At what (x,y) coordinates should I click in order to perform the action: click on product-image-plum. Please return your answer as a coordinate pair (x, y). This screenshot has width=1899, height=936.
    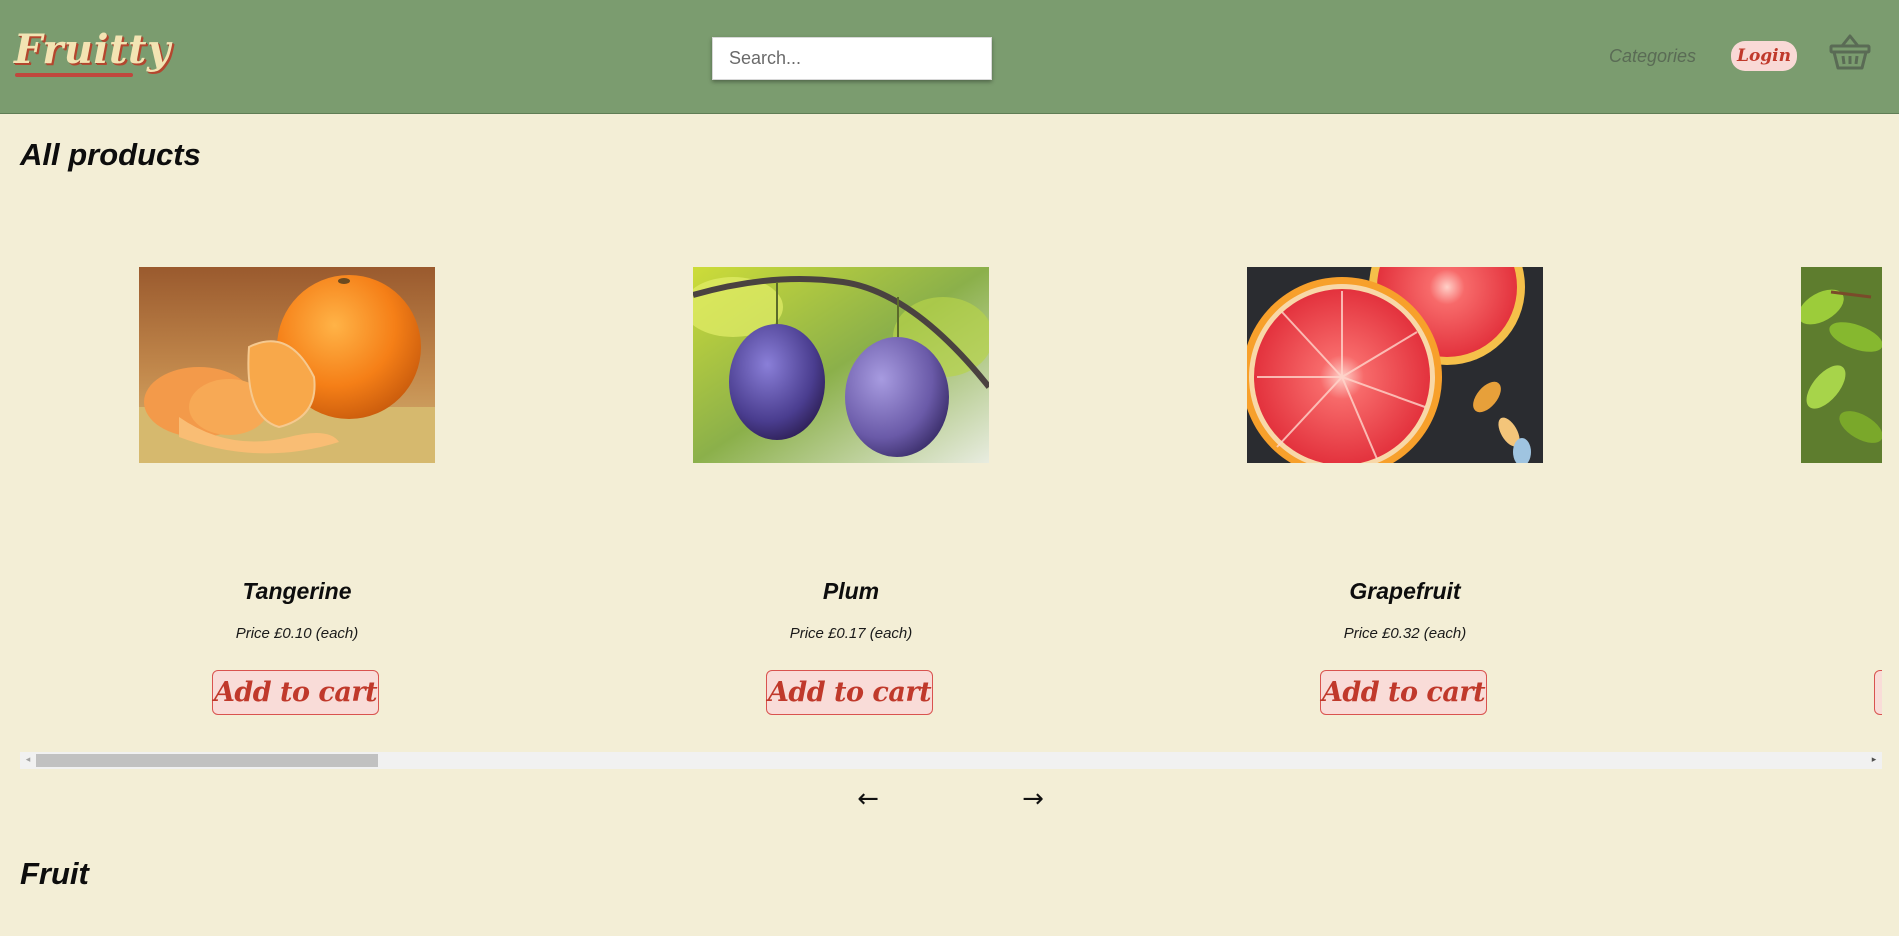
    Looking at the image, I should click on (841, 365).